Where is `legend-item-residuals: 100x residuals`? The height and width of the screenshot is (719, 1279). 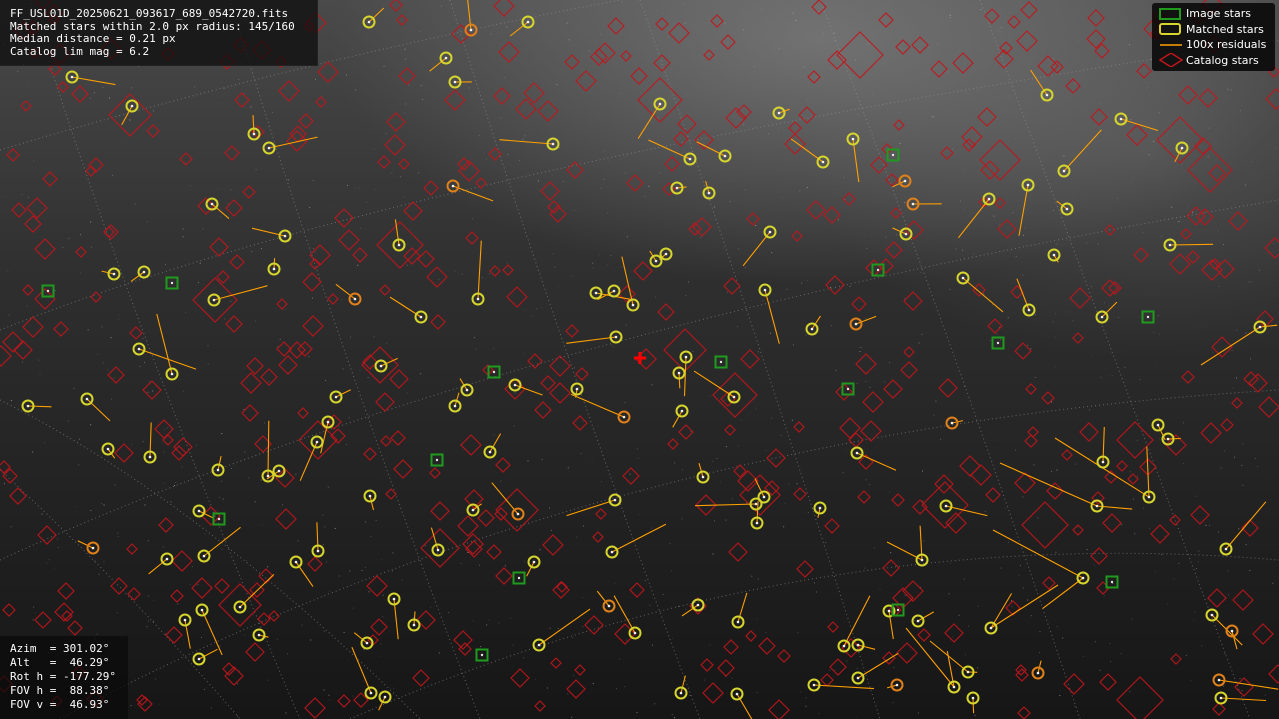 legend-item-residuals: 100x residuals is located at coordinates (1215, 45).